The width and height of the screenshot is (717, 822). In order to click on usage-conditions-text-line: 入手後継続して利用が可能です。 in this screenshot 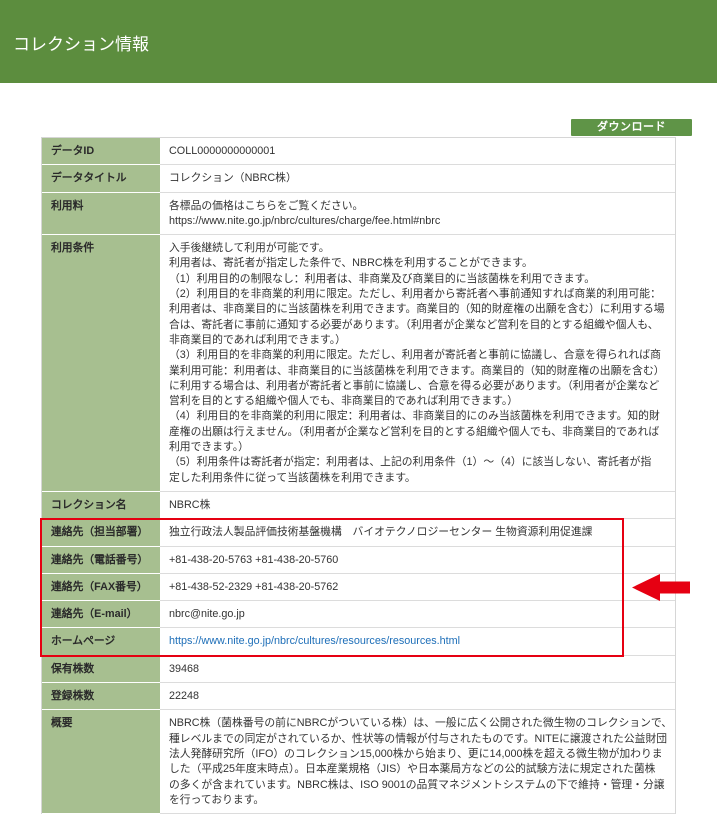, I will do `click(249, 248)`.